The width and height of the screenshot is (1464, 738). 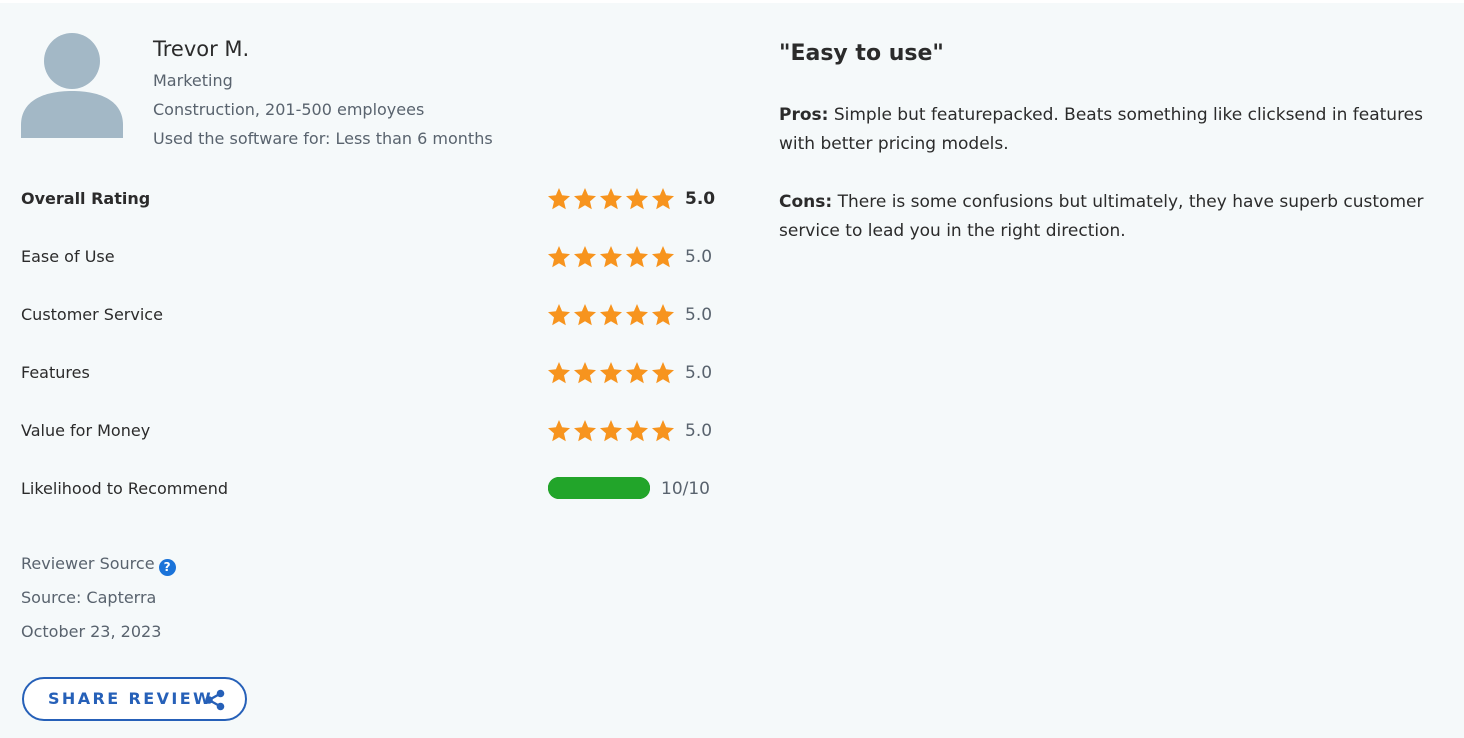 What do you see at coordinates (55, 372) in the screenshot?
I see `rating-label: Features` at bounding box center [55, 372].